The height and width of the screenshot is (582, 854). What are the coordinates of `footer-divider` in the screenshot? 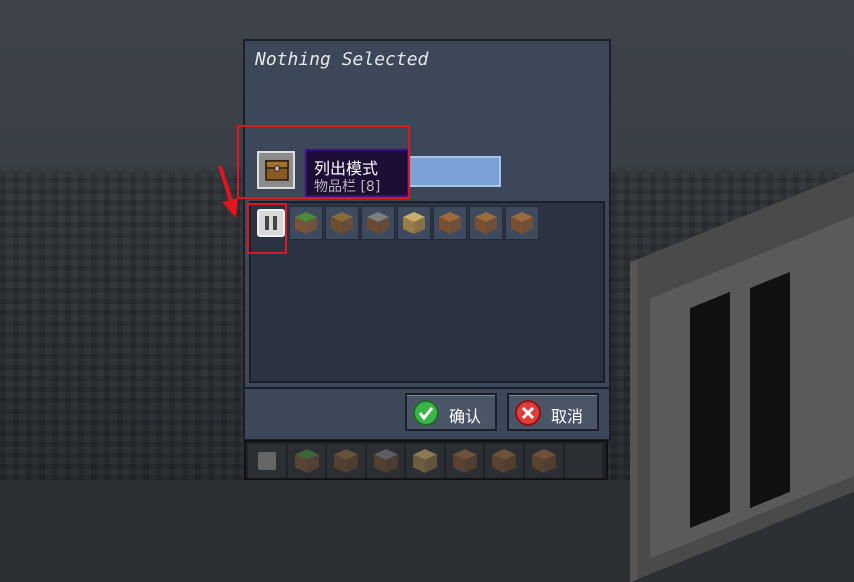 It's located at (427, 388).